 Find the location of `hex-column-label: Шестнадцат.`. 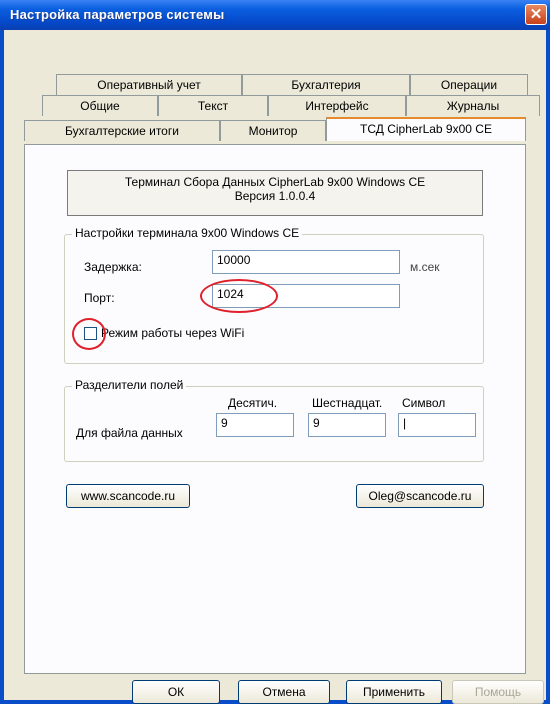

hex-column-label: Шестнадцат. is located at coordinates (347, 403).